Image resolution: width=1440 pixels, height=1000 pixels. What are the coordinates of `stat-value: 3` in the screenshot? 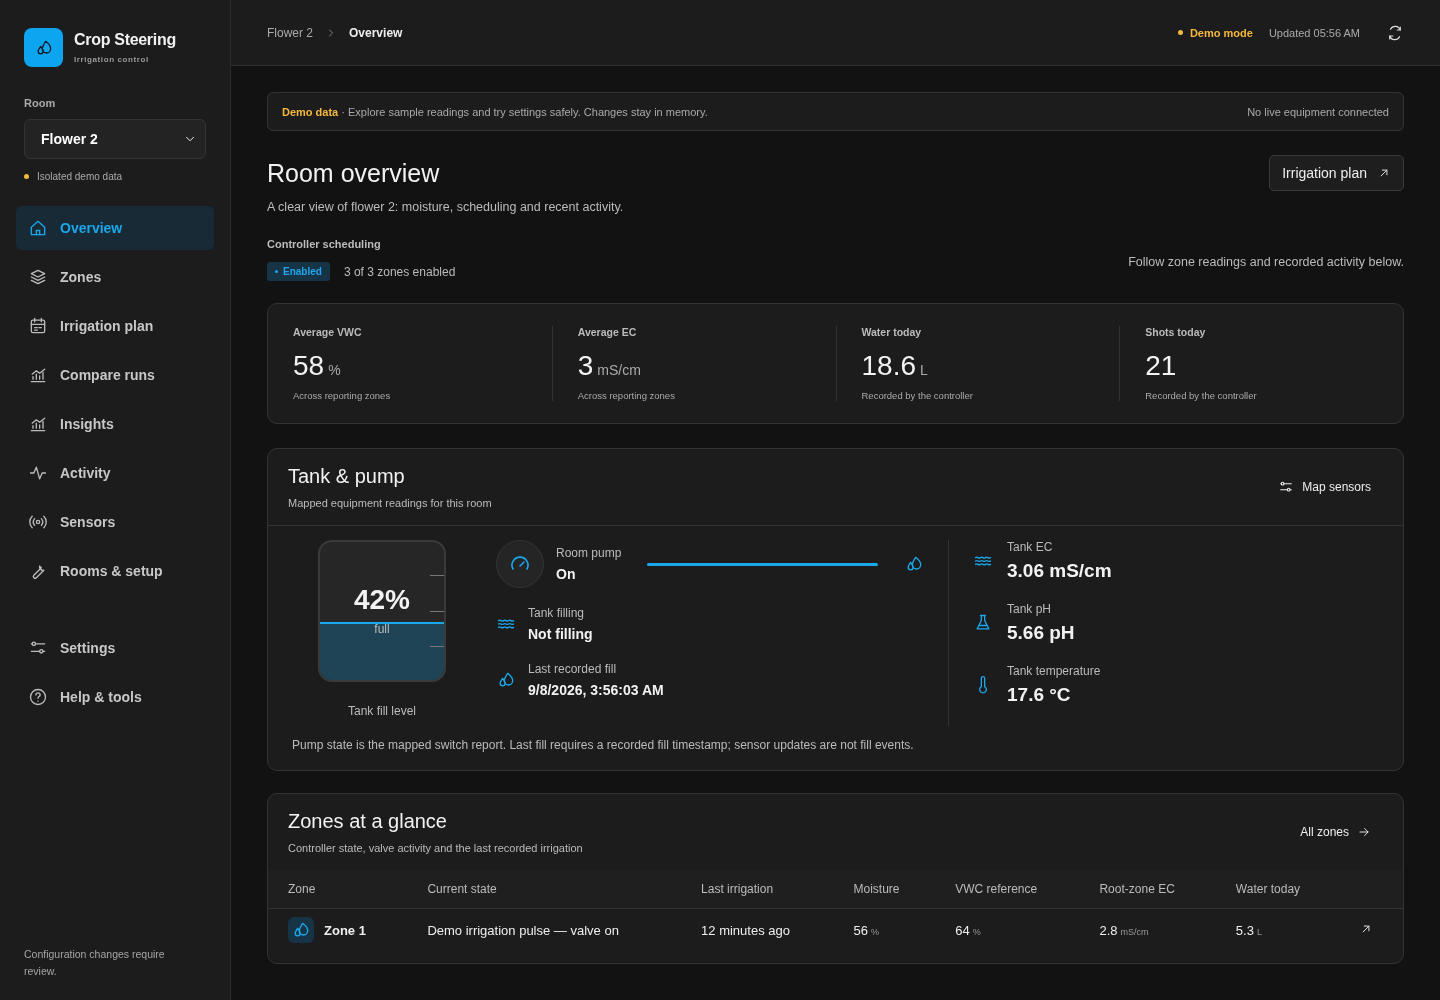 It's located at (585, 365).